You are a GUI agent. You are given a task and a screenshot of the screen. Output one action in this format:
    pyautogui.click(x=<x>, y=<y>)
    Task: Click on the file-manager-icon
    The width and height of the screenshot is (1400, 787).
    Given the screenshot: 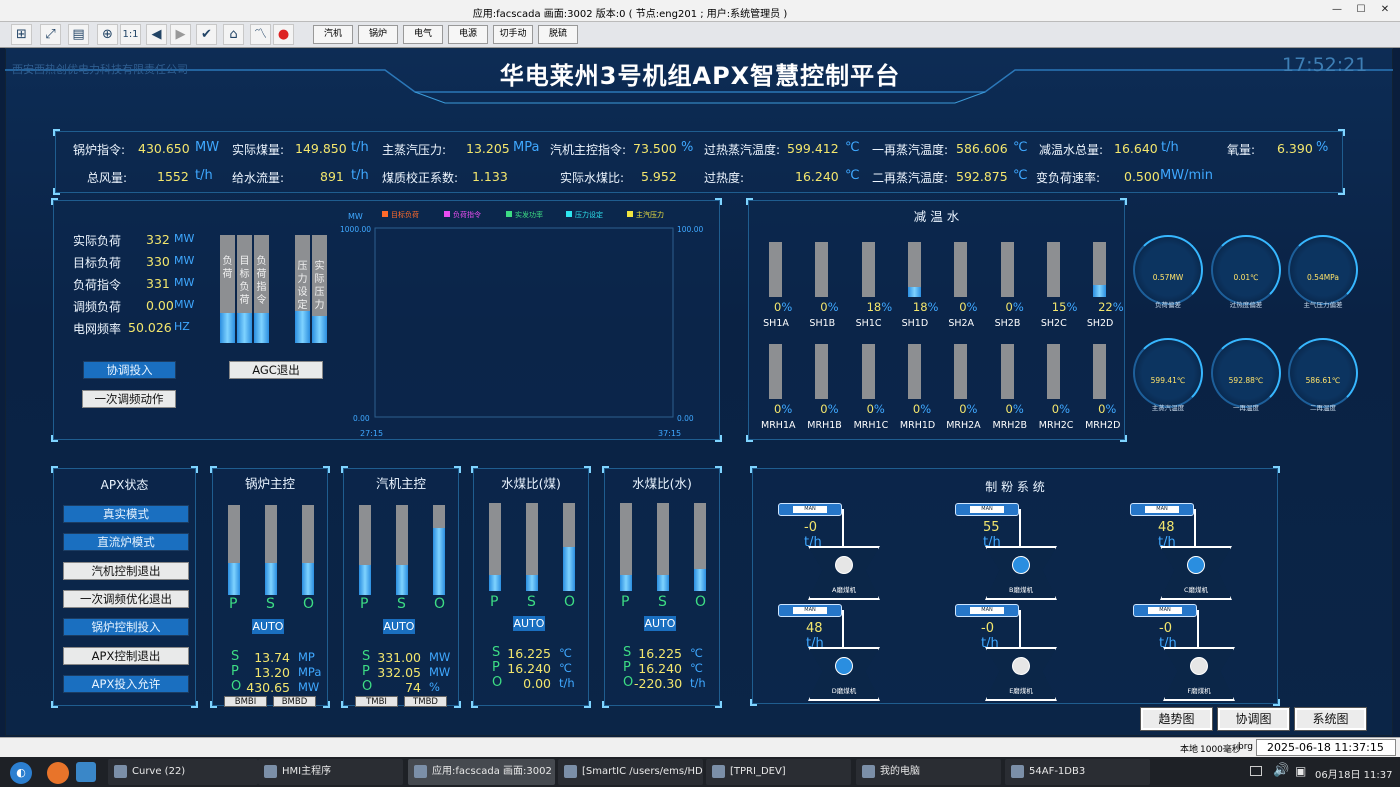 What is the action you would take?
    pyautogui.click(x=86, y=772)
    